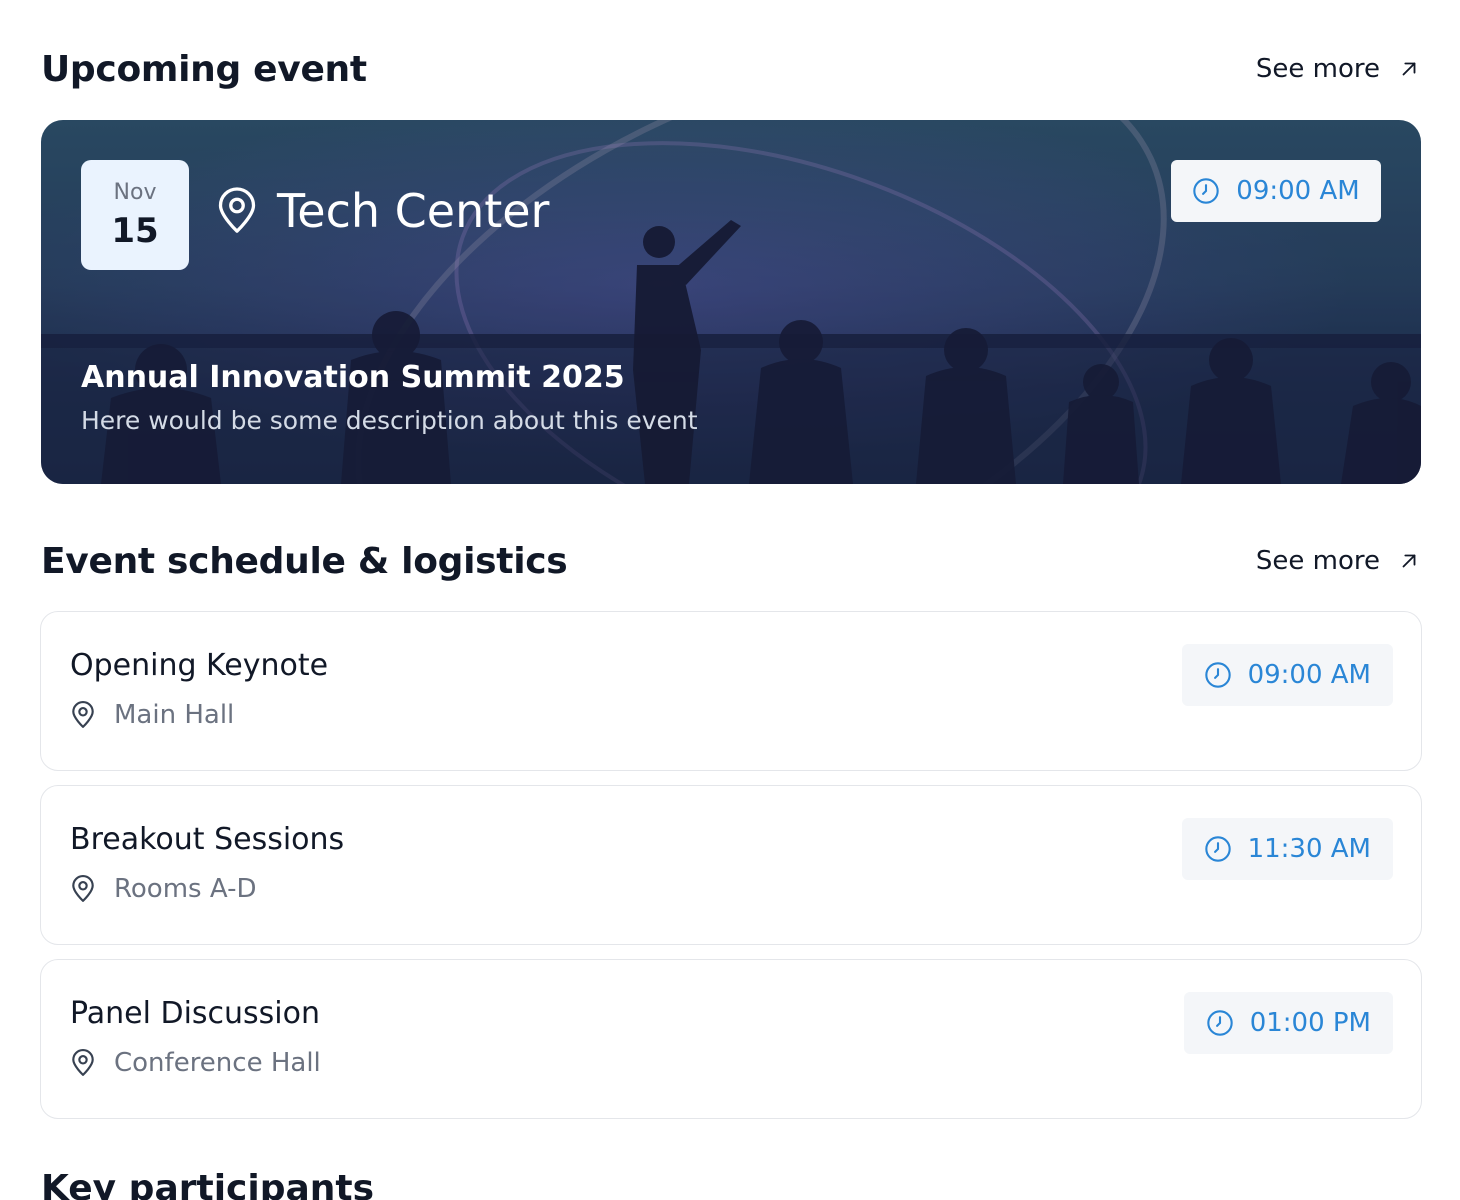  I want to click on schedule-section-header: Event schedule & logistics See more, so click(730, 561).